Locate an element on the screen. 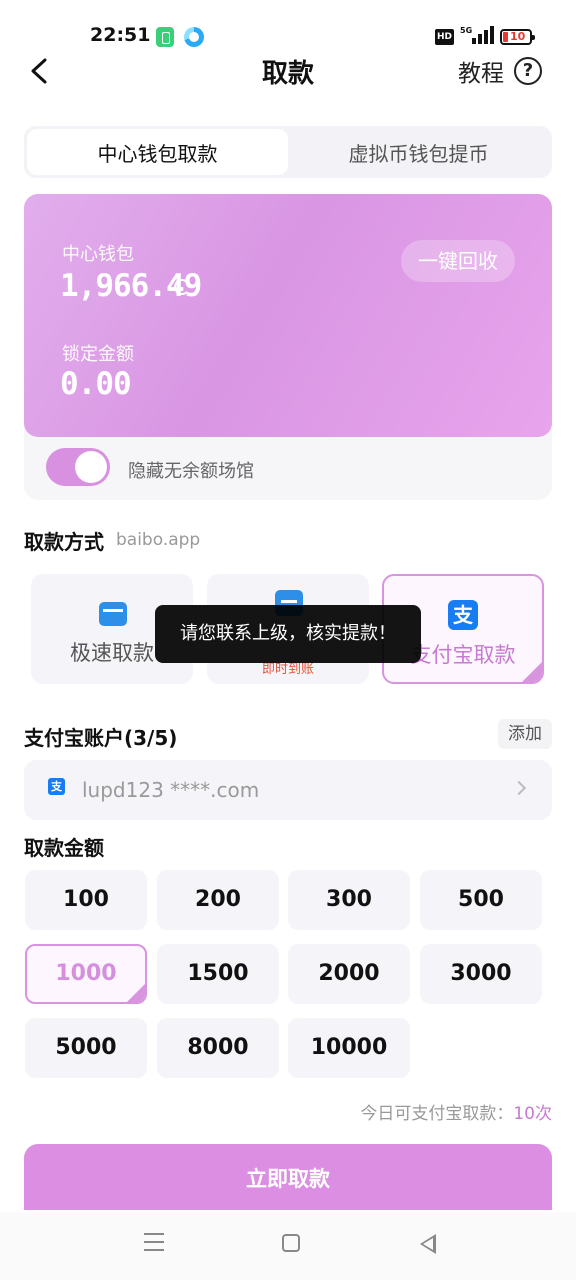 The image size is (576, 1280). help-icon: ? is located at coordinates (528, 71).